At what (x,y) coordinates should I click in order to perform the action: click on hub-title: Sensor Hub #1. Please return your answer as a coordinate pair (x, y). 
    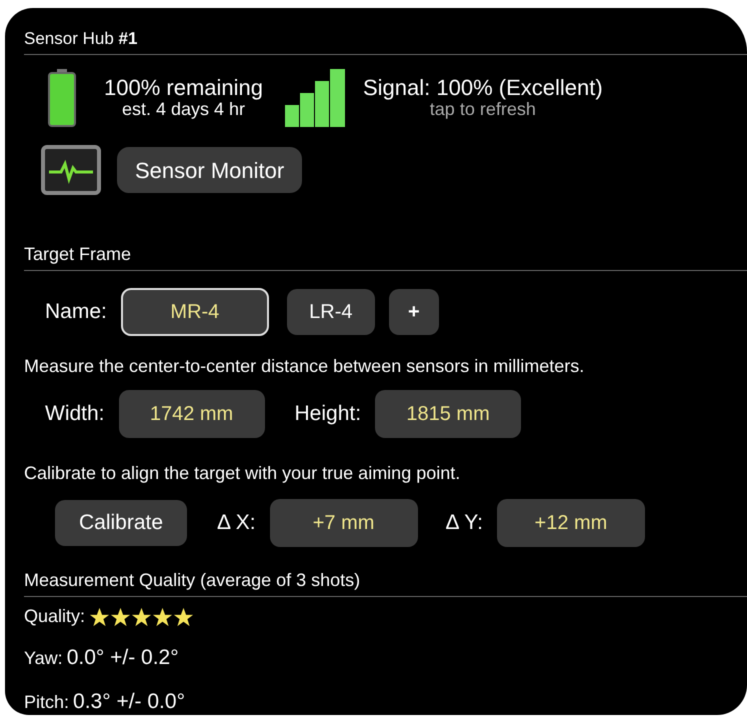
    Looking at the image, I should click on (81, 38).